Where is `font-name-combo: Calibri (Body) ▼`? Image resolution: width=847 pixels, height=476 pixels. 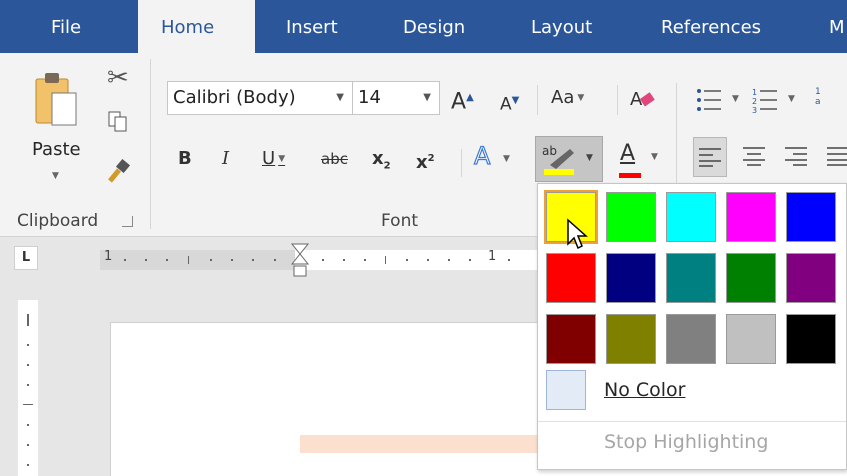
font-name-combo: Calibri (Body) ▼ is located at coordinates (260, 98).